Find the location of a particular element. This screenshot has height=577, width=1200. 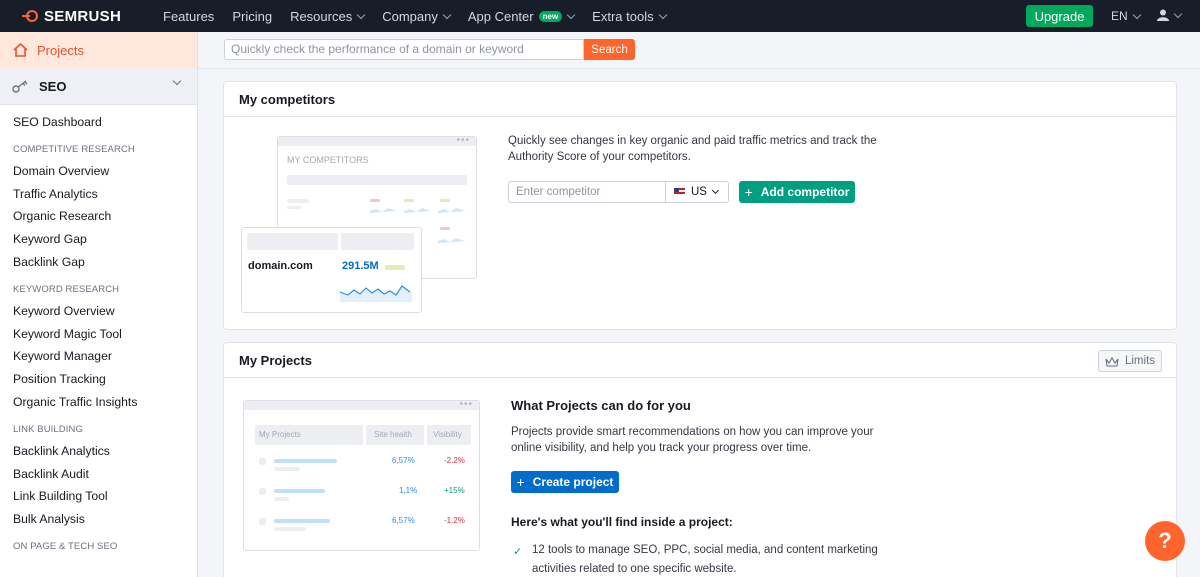

nav-resources: Resources is located at coordinates (328, 16).